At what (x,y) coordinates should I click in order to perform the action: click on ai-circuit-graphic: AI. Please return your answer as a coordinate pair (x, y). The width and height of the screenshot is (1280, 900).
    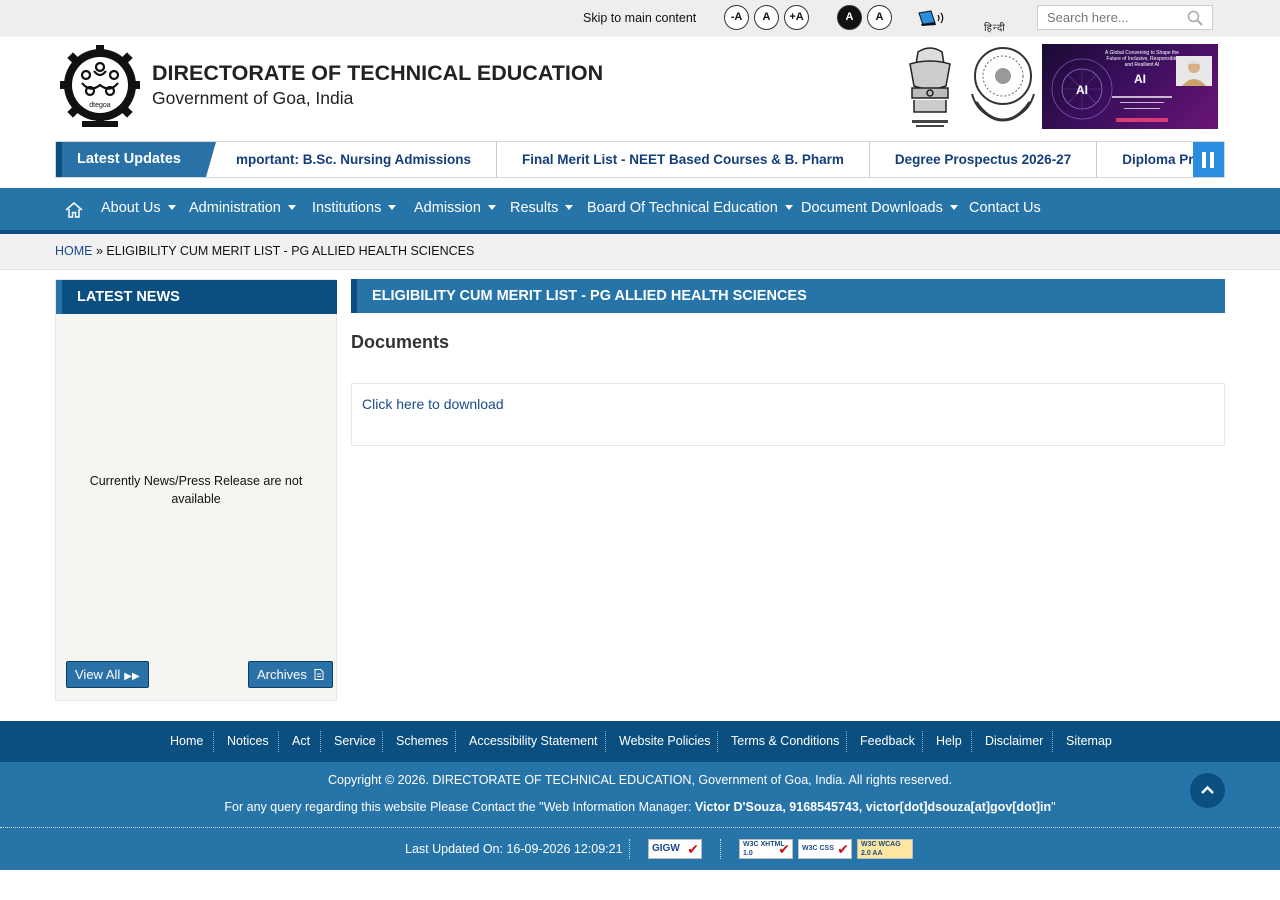
    Looking at the image, I should click on (1082, 89).